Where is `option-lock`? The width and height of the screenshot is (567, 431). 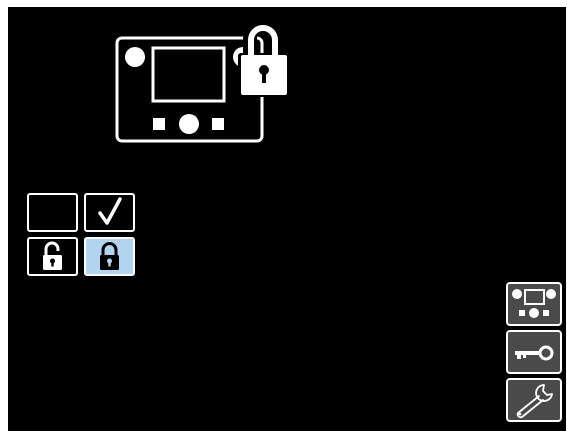 option-lock is located at coordinates (109, 256).